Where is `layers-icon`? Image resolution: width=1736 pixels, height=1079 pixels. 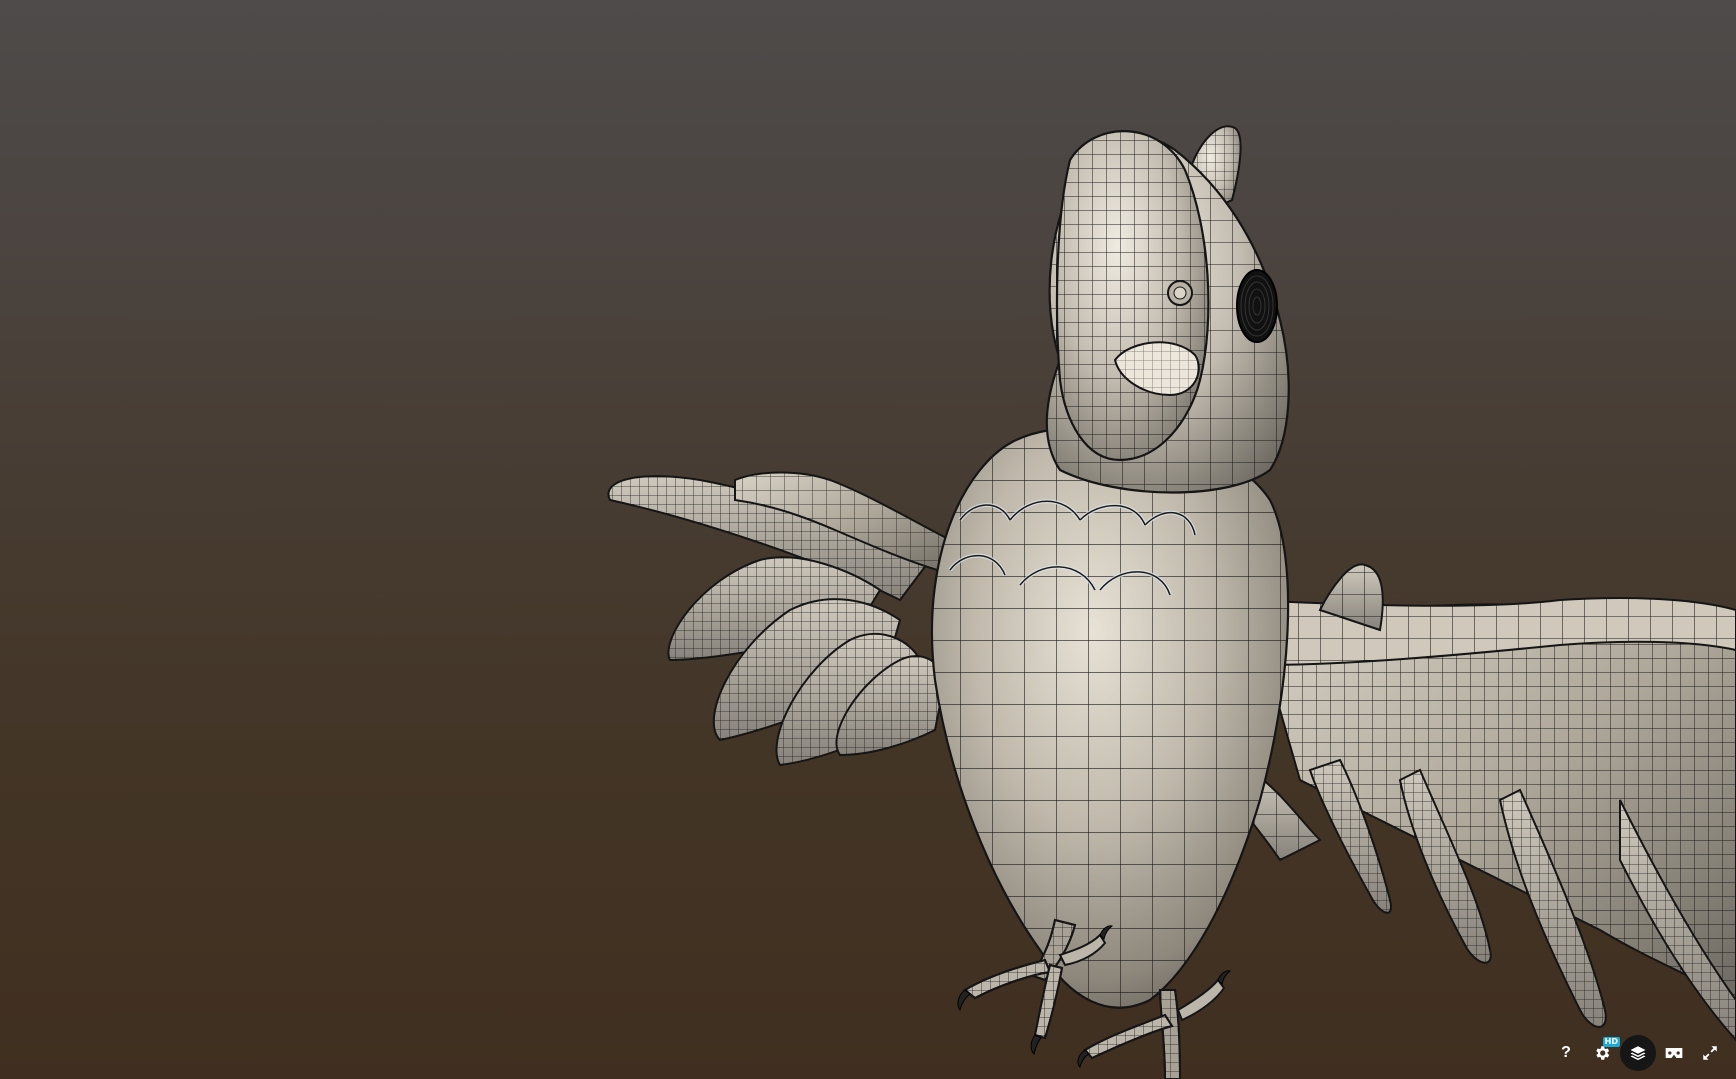
layers-icon is located at coordinates (1638, 1053).